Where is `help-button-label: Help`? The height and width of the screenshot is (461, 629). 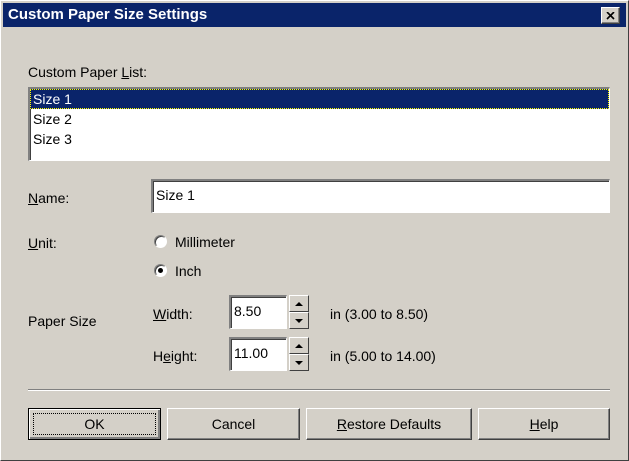 help-button-label: Help is located at coordinates (544, 424).